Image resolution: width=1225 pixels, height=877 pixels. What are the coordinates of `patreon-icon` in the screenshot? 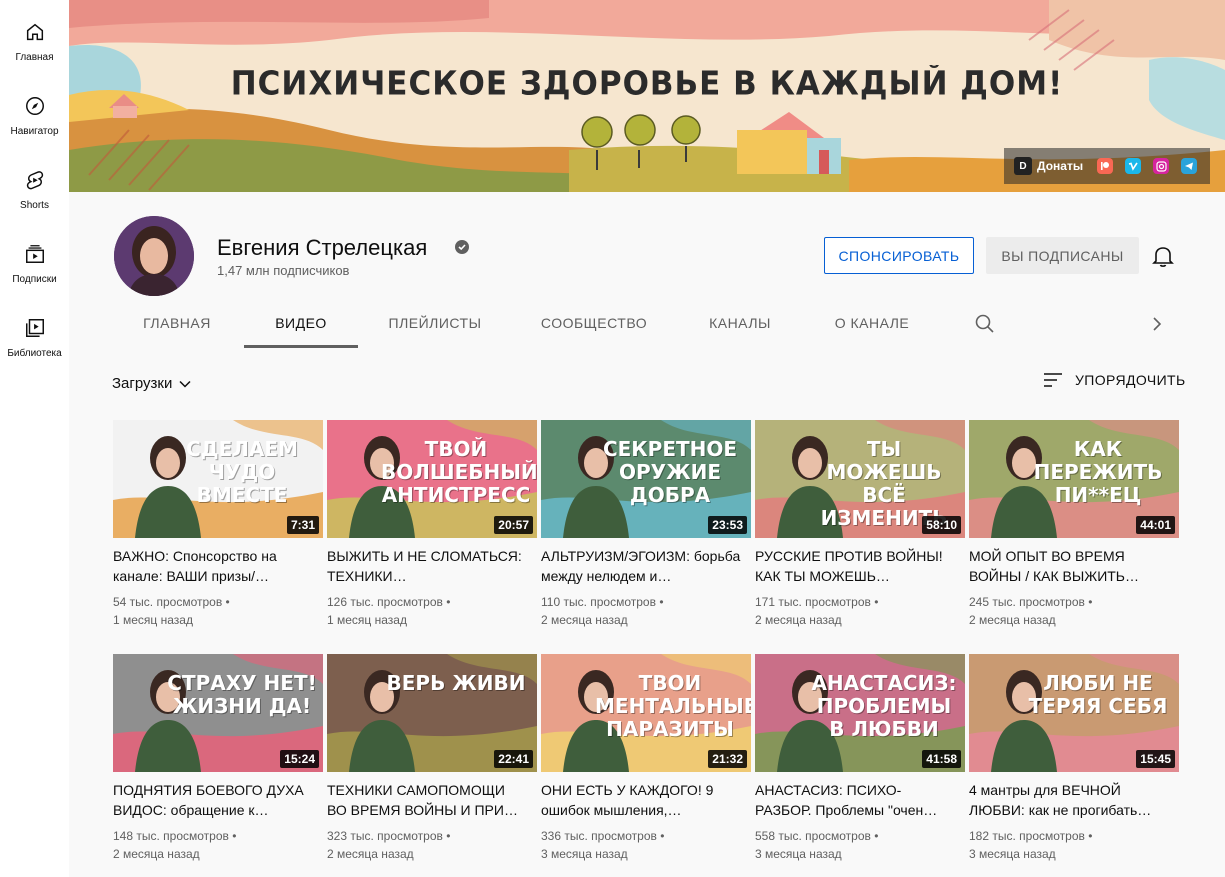 It's located at (1105, 166).